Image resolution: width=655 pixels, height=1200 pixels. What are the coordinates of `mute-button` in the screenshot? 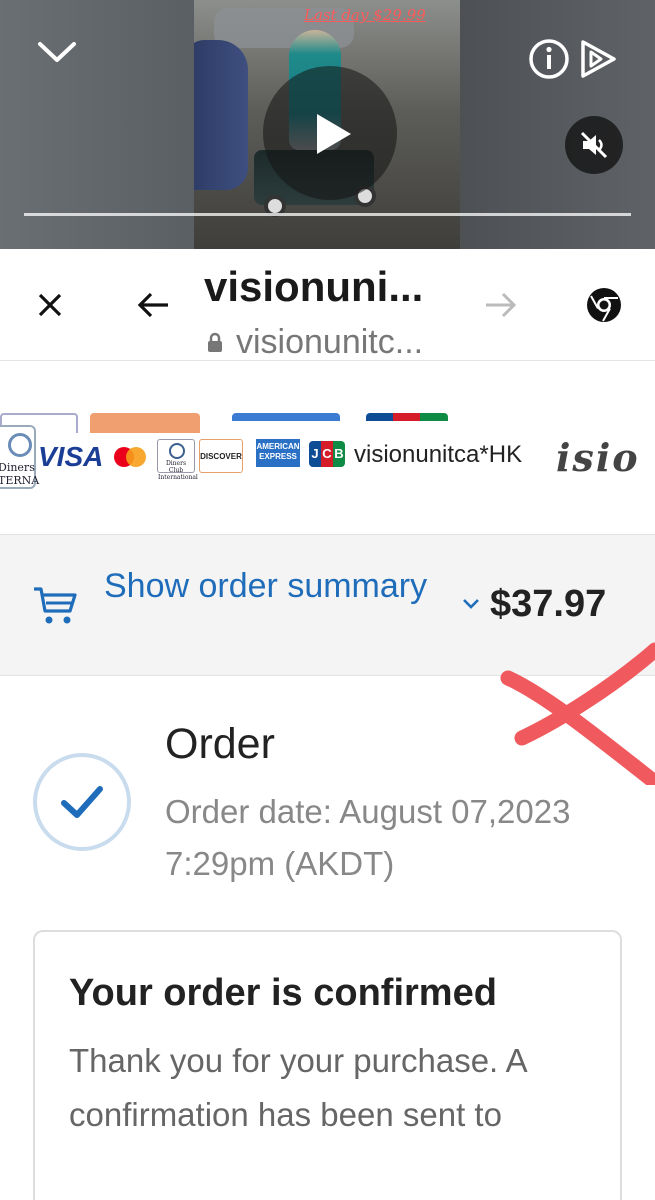 It's located at (594, 145).